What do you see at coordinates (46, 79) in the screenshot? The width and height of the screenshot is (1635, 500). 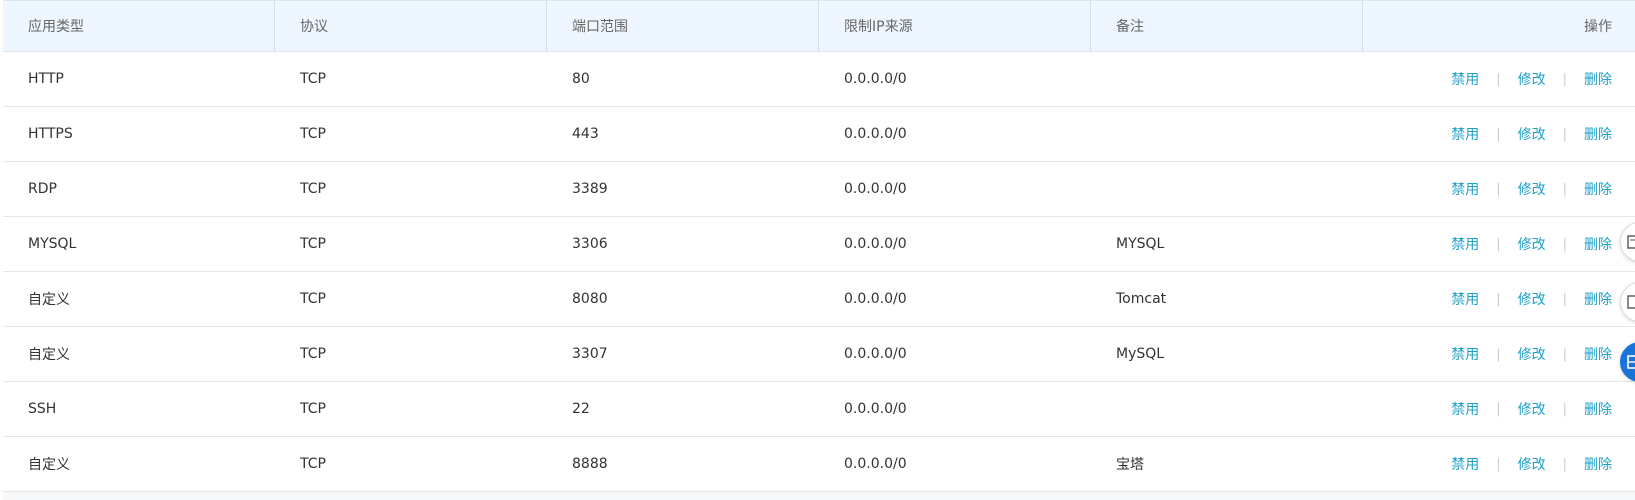 I see `cell-app-type: HTTP` at bounding box center [46, 79].